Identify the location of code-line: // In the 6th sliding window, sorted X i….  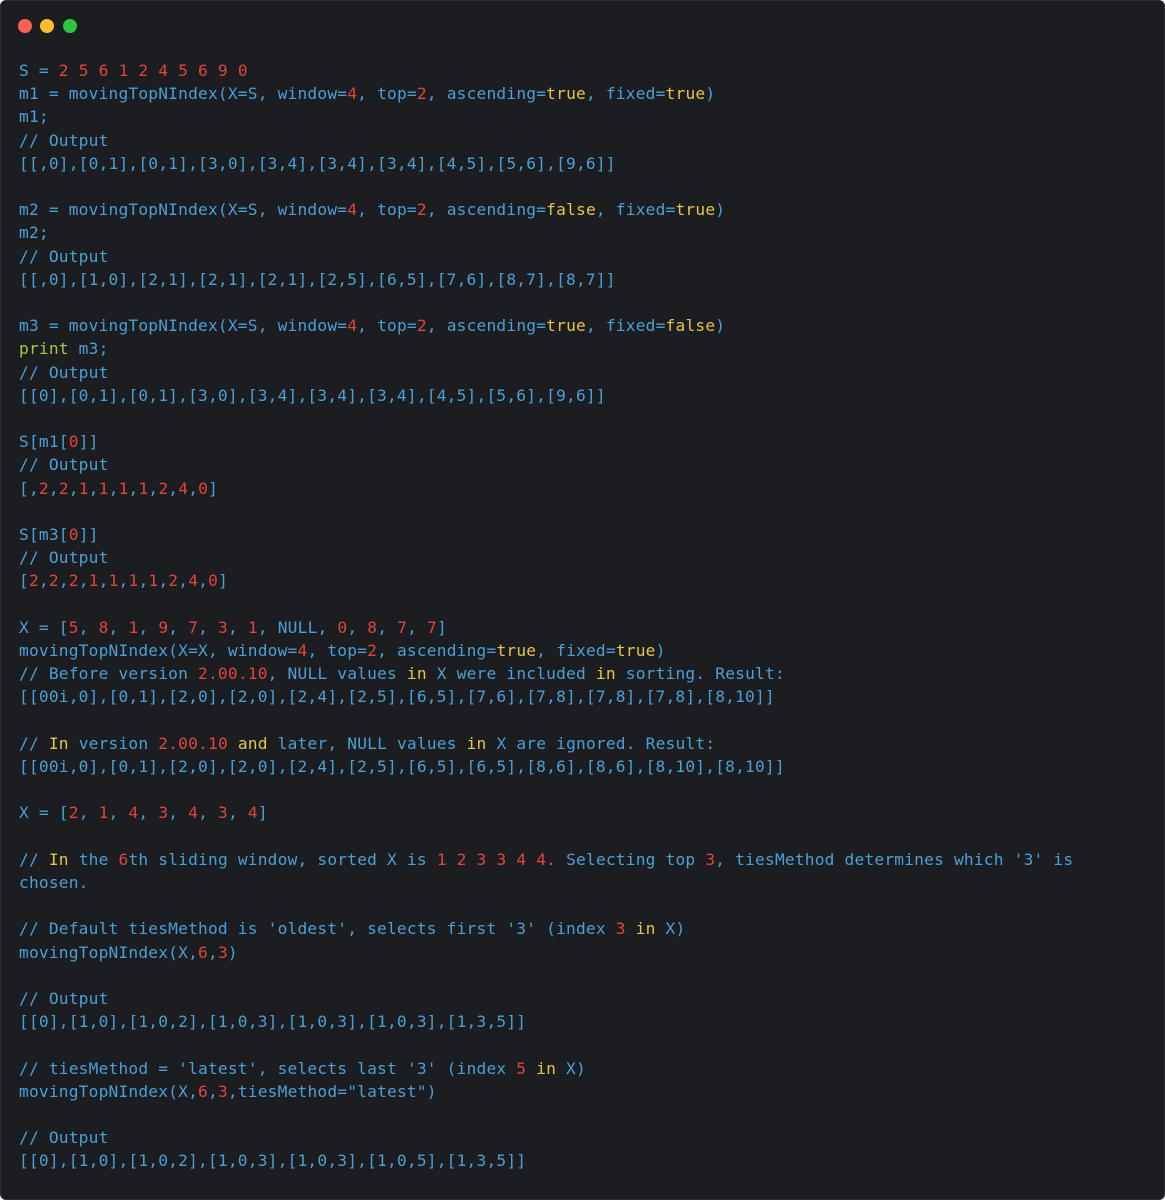
(584, 871).